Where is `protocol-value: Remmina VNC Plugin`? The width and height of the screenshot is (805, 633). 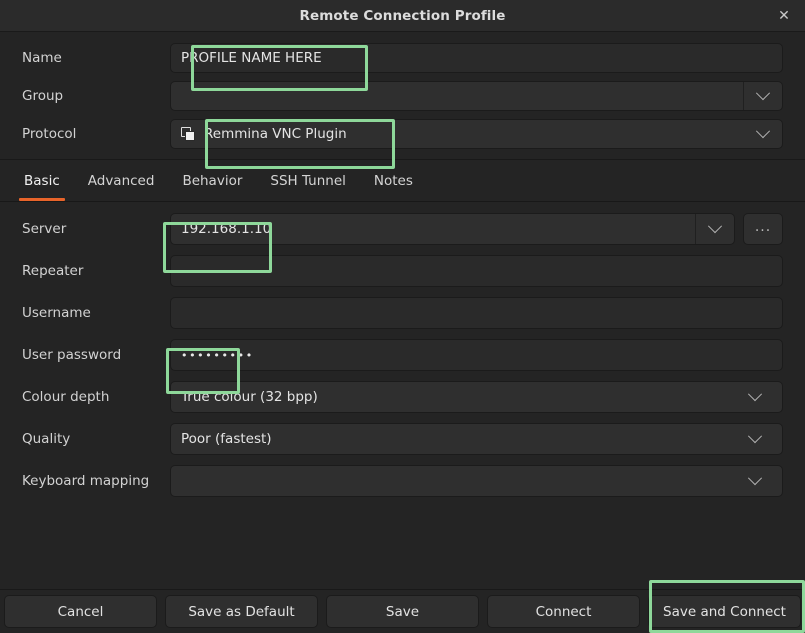
protocol-value: Remmina VNC Plugin is located at coordinates (275, 134).